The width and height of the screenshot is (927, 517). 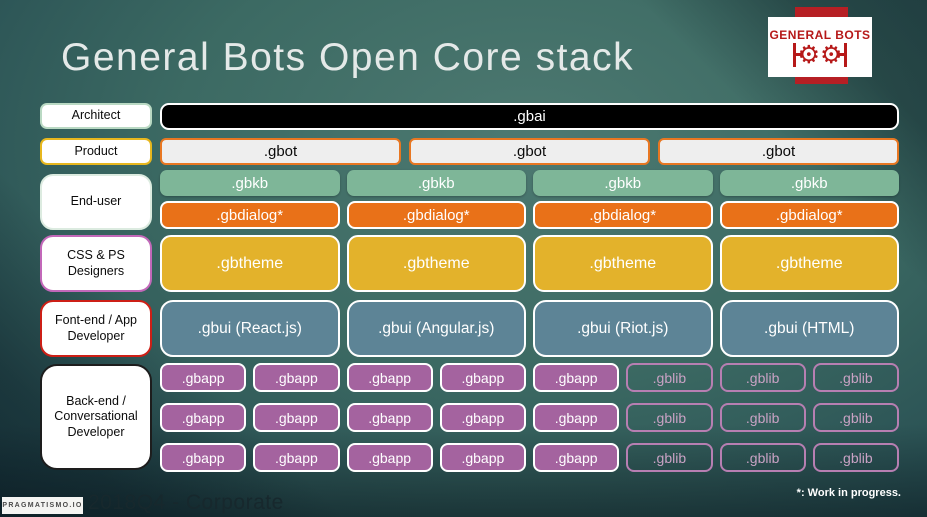 I want to click on row-label-text: End-user, so click(x=96, y=201).